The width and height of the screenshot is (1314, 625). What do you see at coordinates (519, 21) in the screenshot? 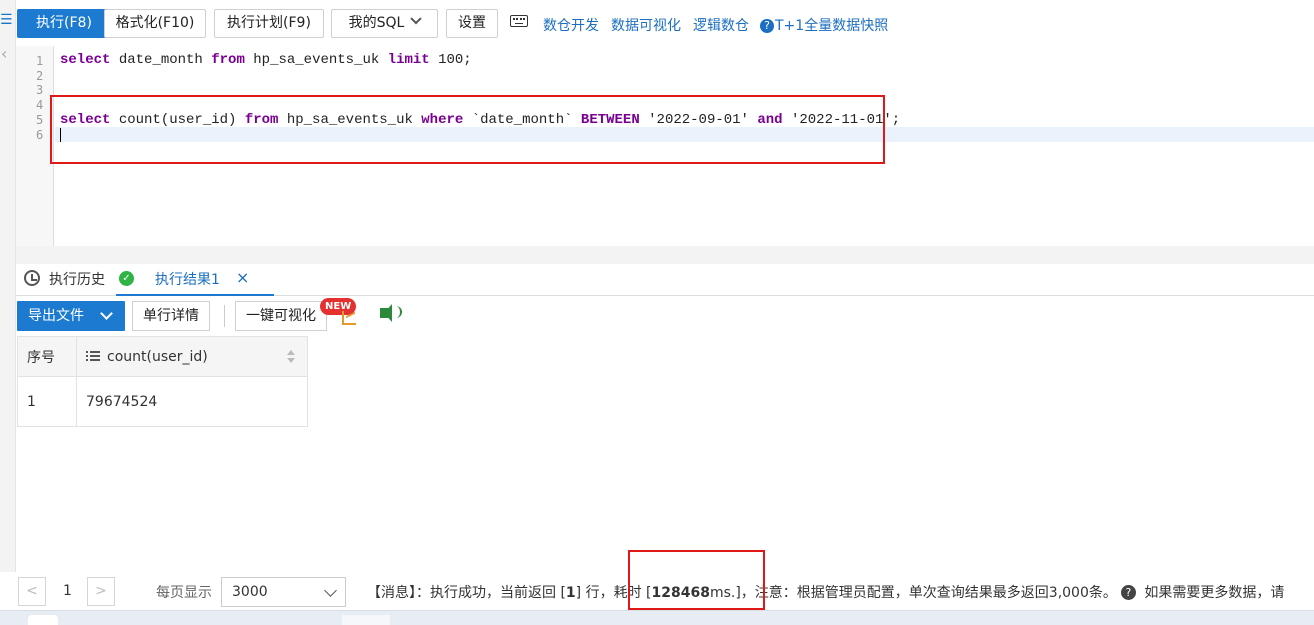
I see `keyboard-icon` at bounding box center [519, 21].